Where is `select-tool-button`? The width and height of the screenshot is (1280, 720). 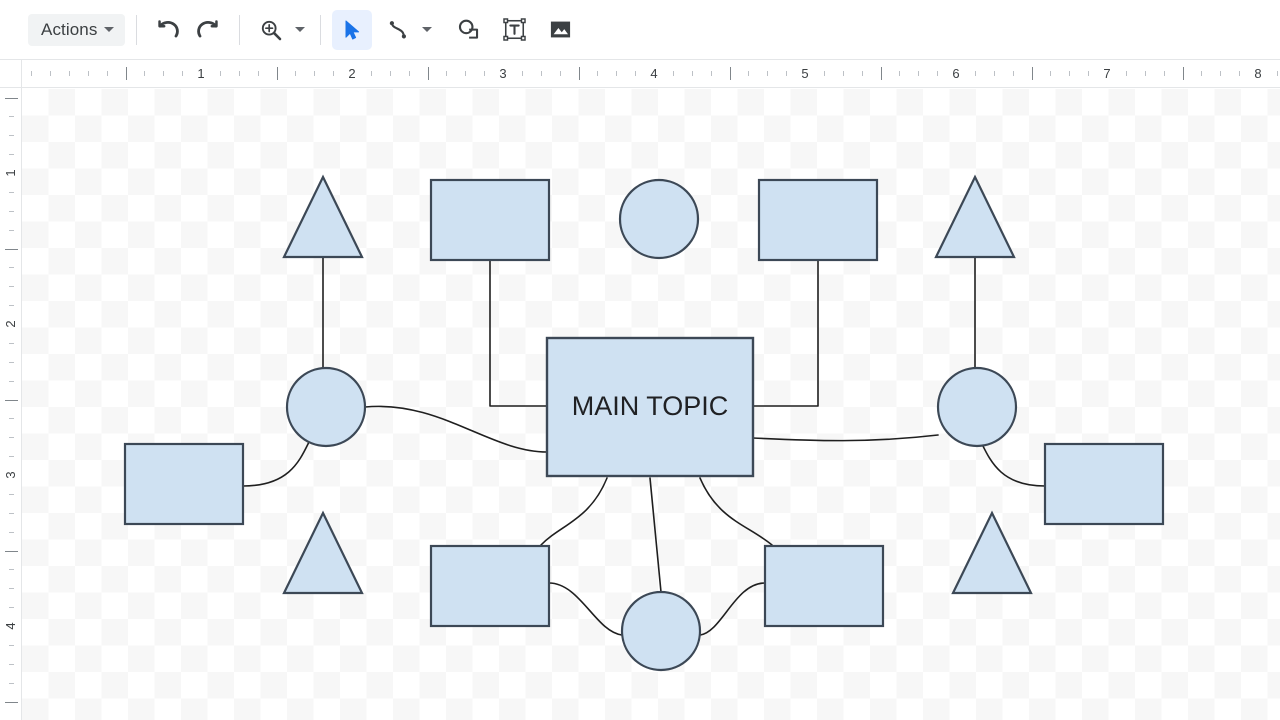 select-tool-button is located at coordinates (352, 29).